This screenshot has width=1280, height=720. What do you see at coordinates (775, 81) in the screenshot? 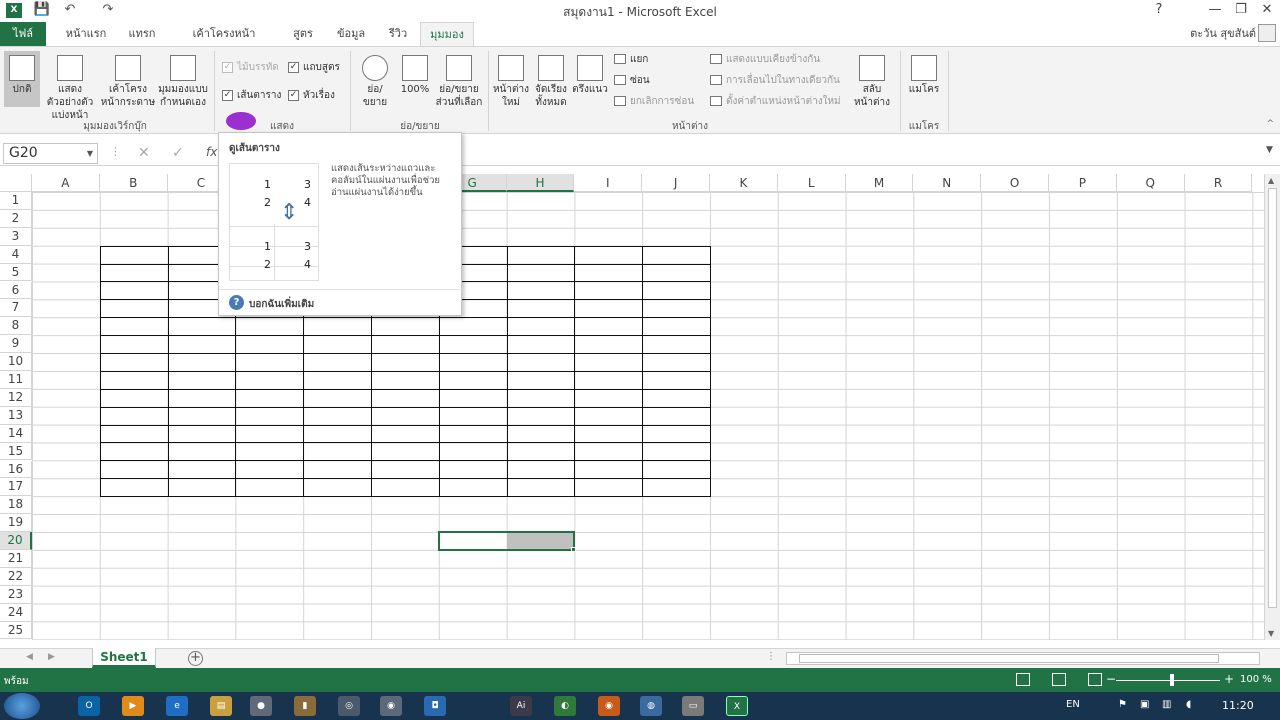
I see `sync-scroll-button: การเลื่อนไปในทางเดียวกัน` at bounding box center [775, 81].